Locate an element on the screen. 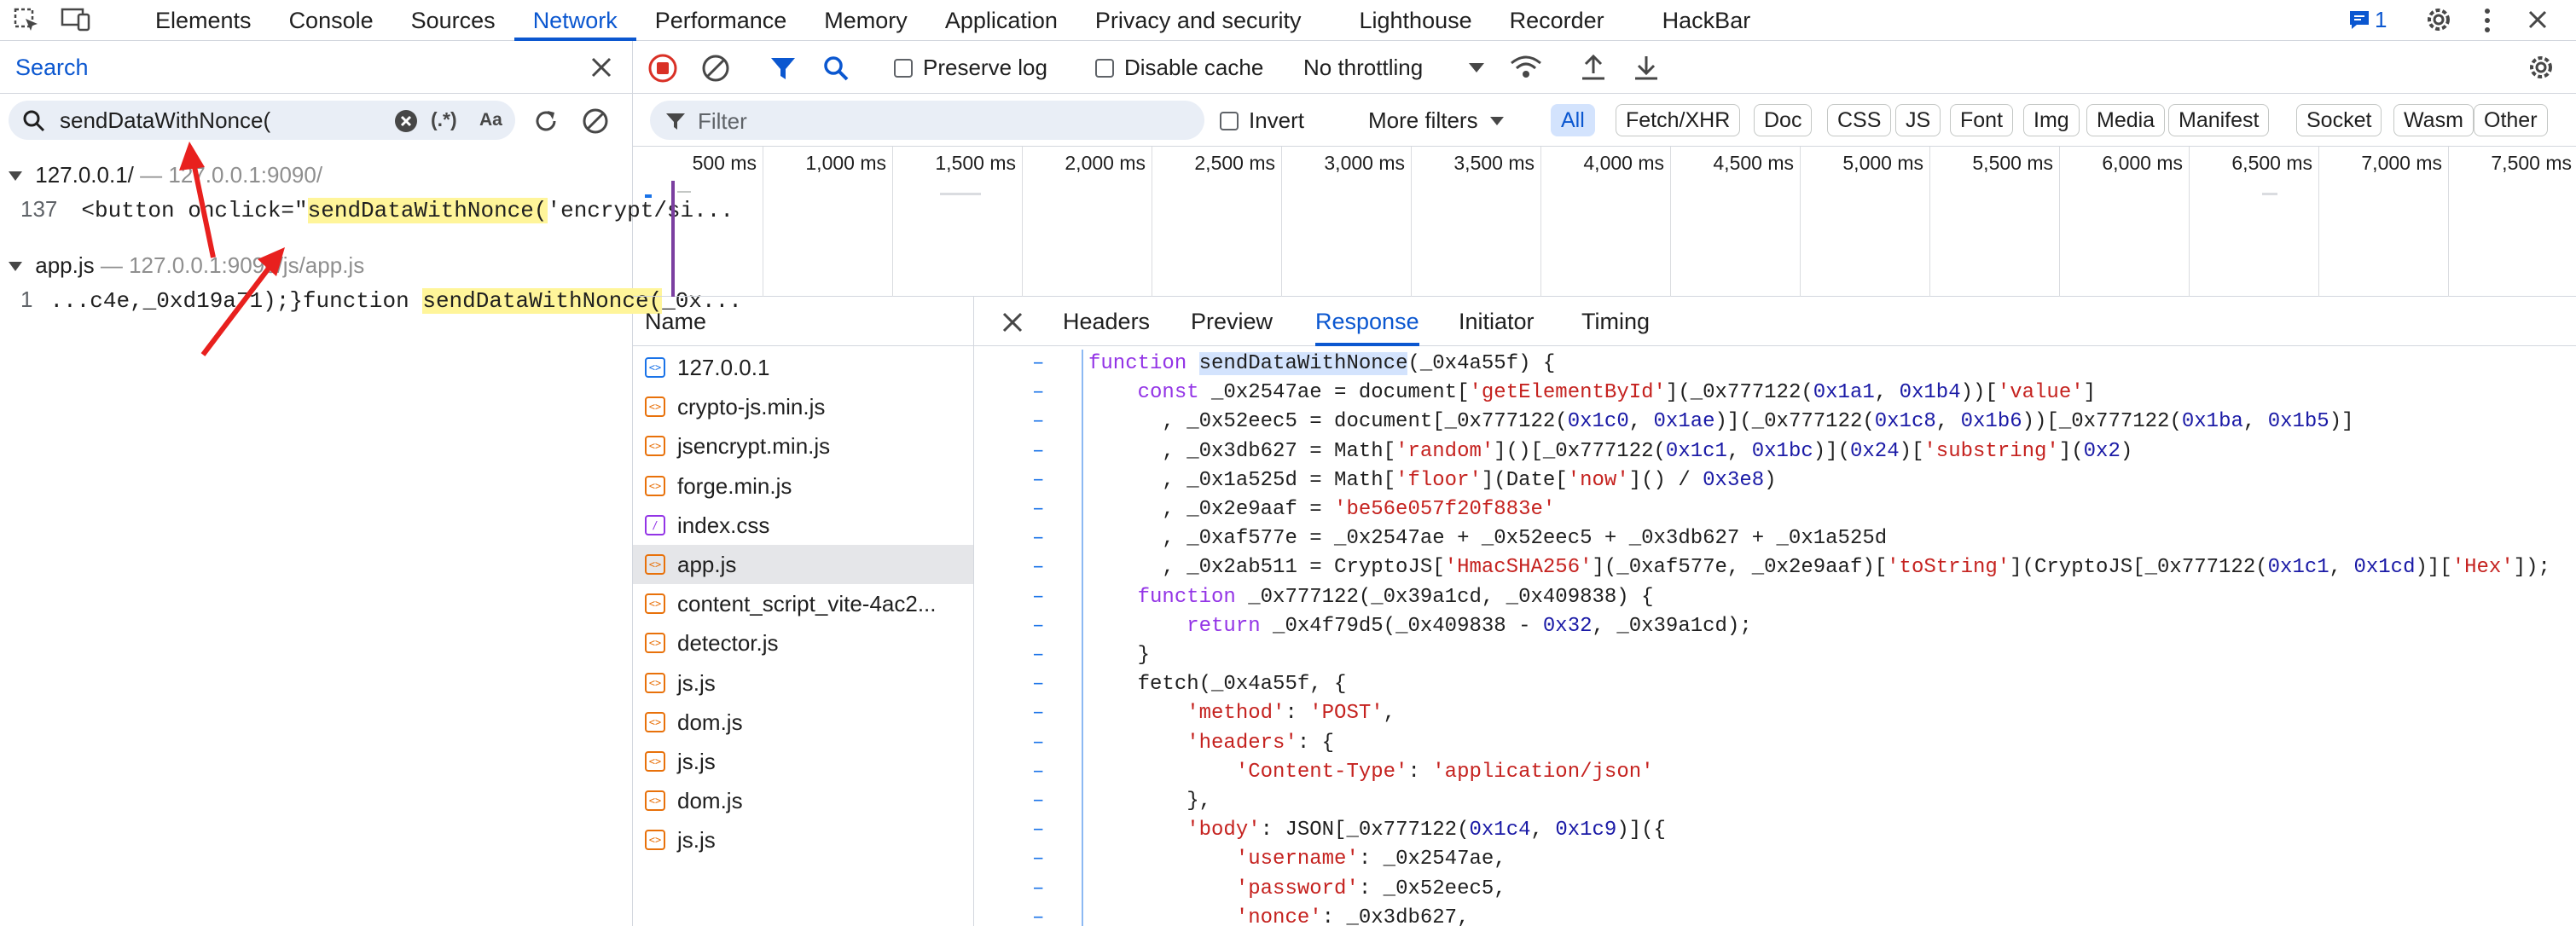 This screenshot has height=926, width=2576. timeline-tick: 5,000 ms is located at coordinates (1886, 222).